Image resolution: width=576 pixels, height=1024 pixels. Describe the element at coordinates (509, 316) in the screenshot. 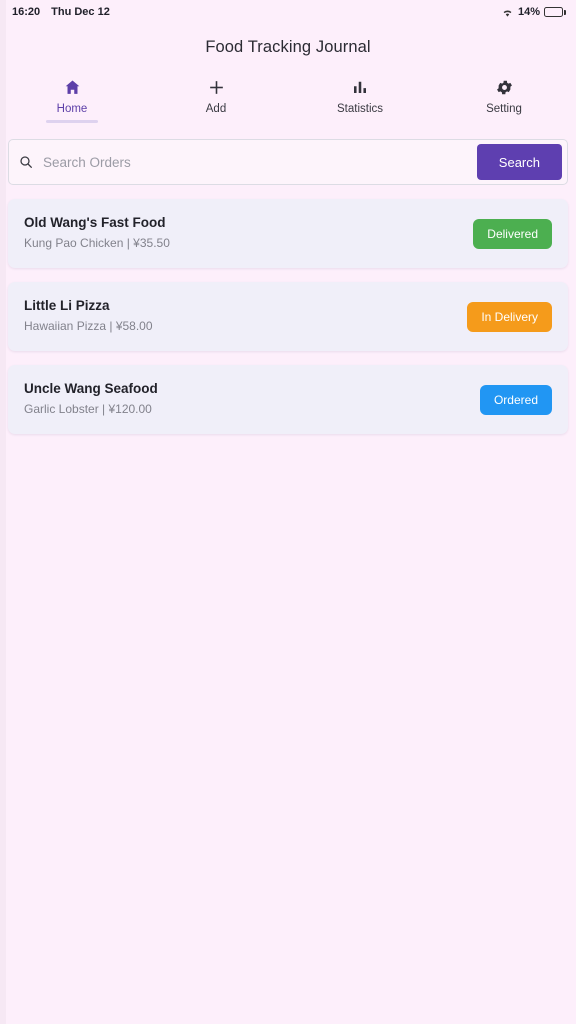

I see `status-badge: In Delivery` at that location.